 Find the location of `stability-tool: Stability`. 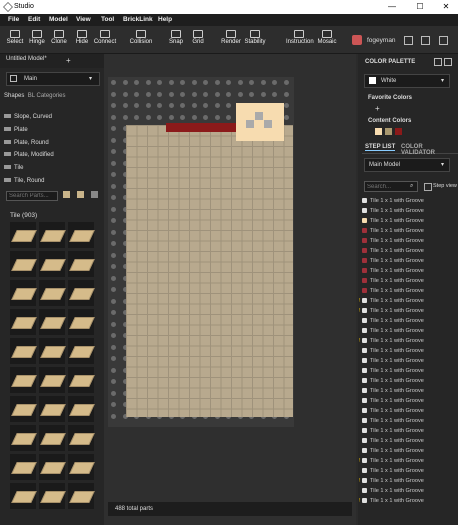

stability-tool: Stability is located at coordinates (255, 37).